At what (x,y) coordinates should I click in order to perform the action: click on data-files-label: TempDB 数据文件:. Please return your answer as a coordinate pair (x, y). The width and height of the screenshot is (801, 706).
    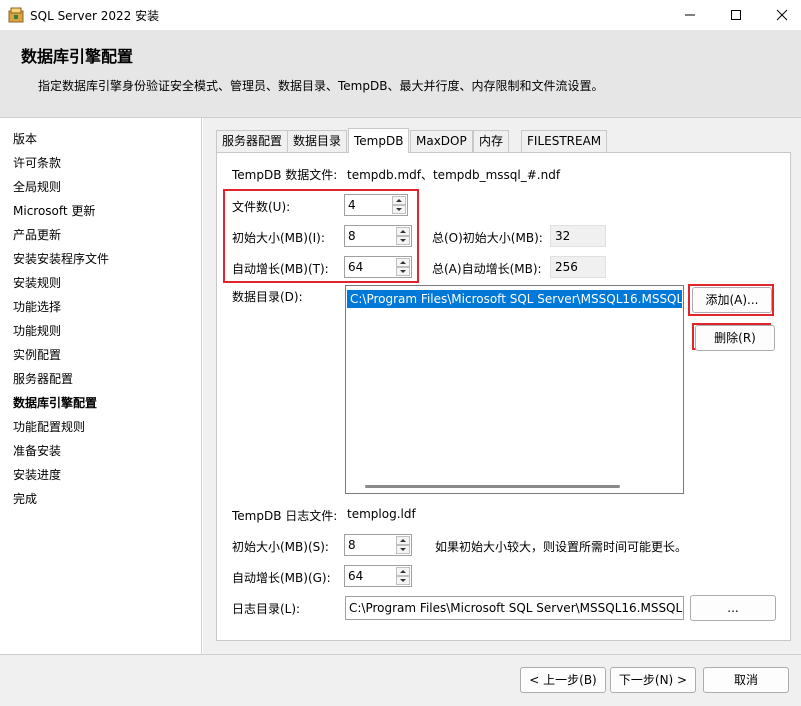
    Looking at the image, I should click on (285, 175).